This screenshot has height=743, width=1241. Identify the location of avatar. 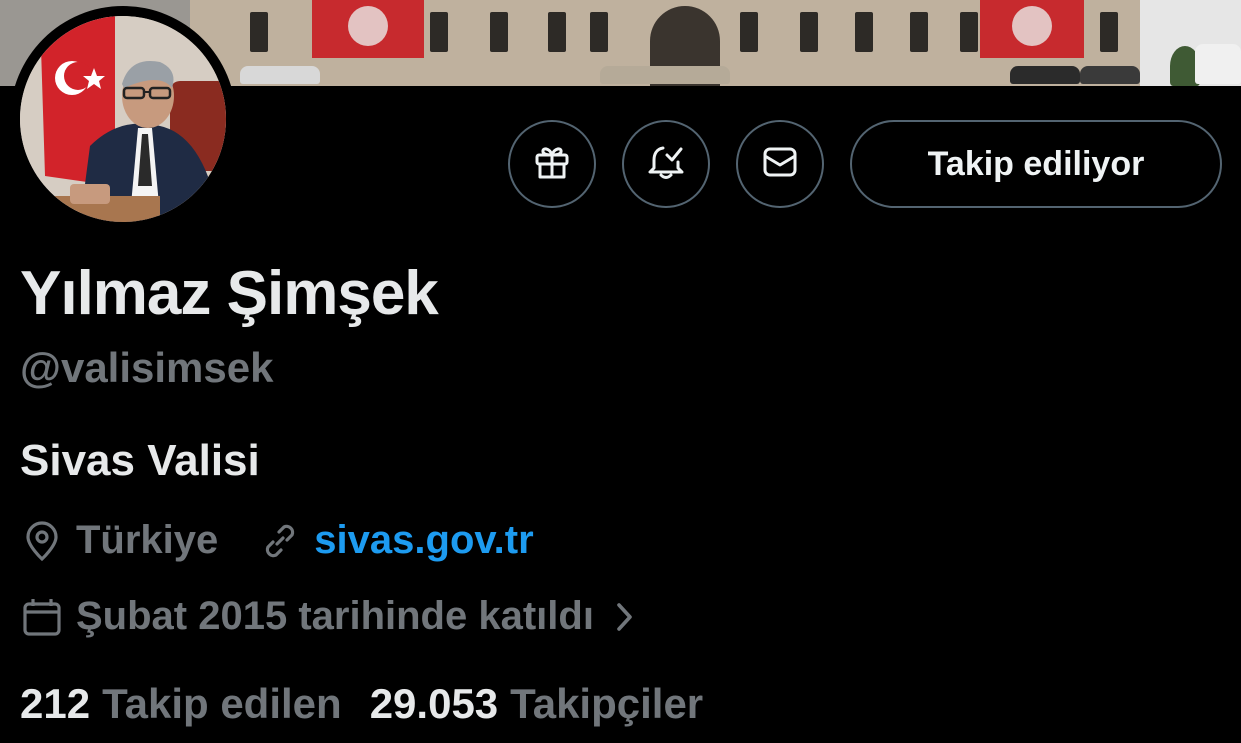
(123, 119).